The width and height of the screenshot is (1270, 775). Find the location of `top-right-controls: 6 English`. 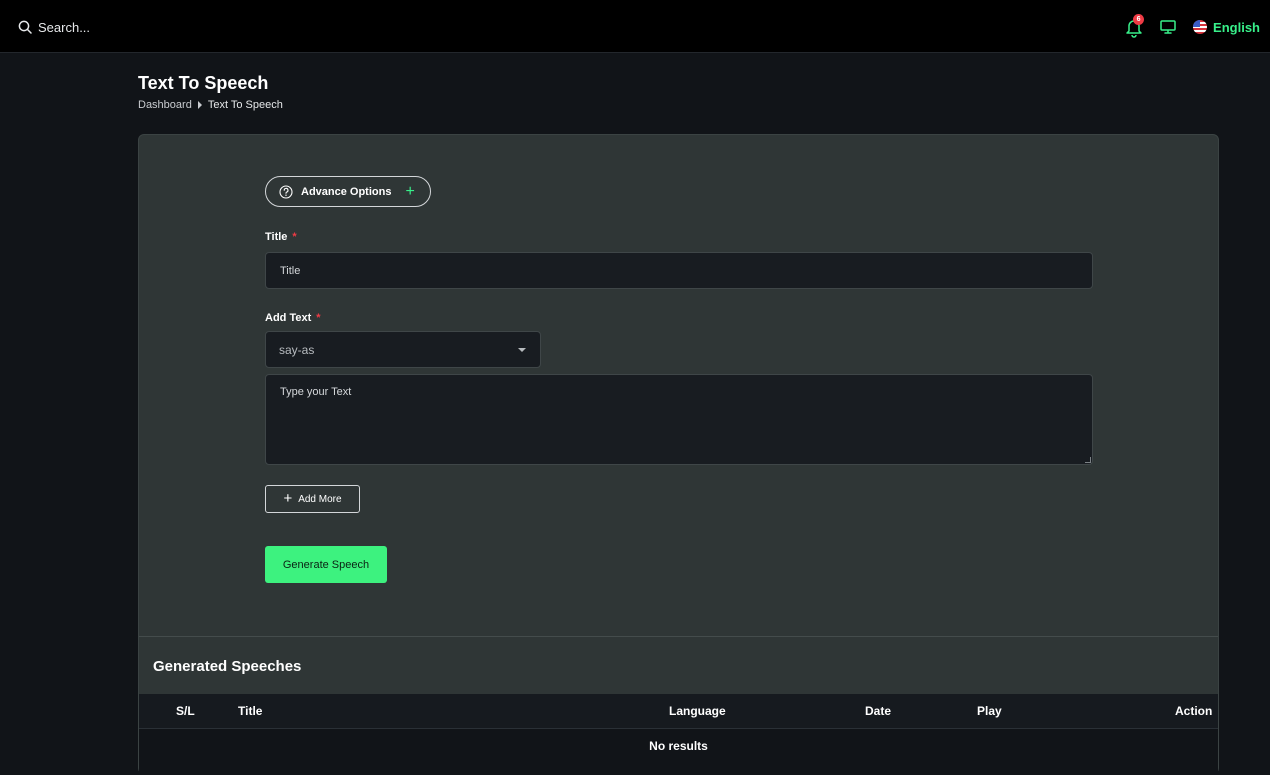

top-right-controls: 6 English is located at coordinates (1191, 26).